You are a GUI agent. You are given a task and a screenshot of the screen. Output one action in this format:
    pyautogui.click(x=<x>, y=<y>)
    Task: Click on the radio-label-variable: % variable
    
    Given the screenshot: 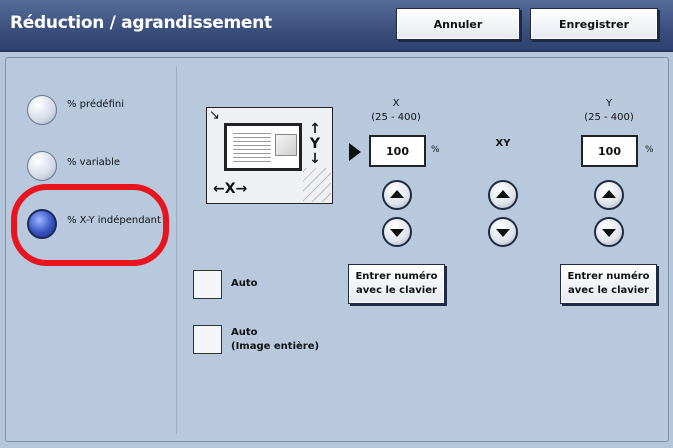 What is the action you would take?
    pyautogui.click(x=94, y=162)
    